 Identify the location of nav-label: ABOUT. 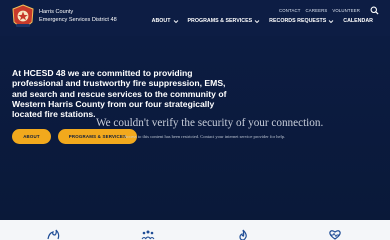
(161, 21).